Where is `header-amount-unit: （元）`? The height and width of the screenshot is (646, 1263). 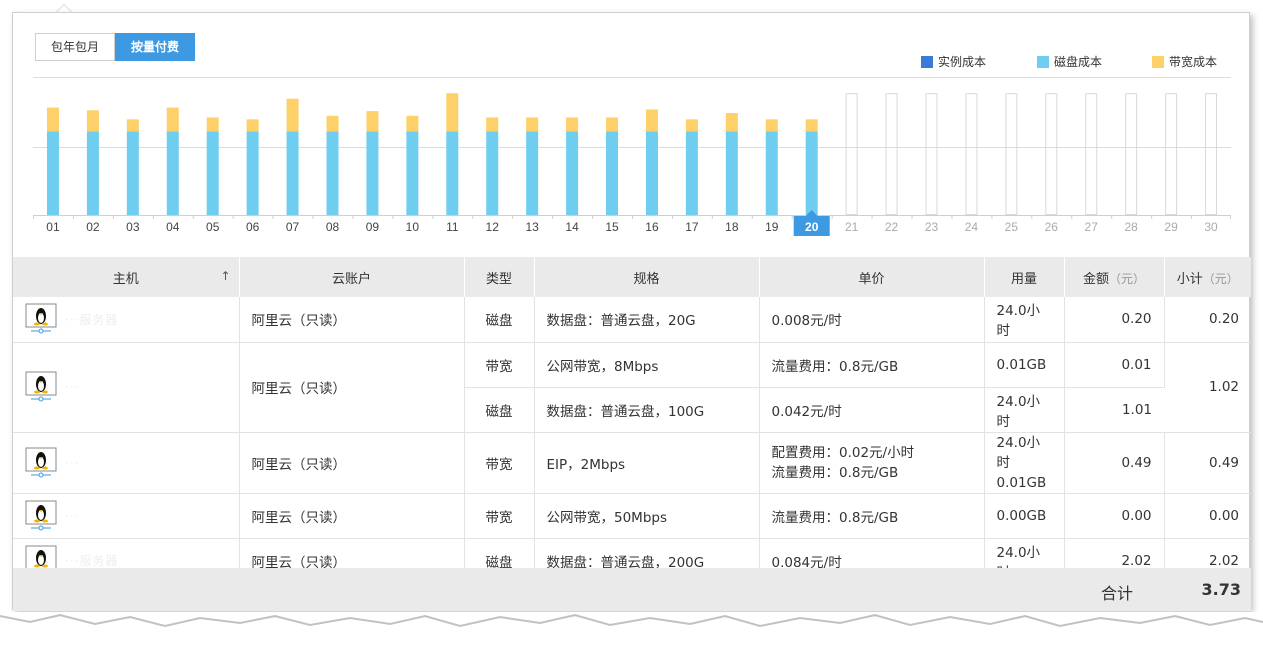
header-amount-unit: （元） is located at coordinates (1127, 278).